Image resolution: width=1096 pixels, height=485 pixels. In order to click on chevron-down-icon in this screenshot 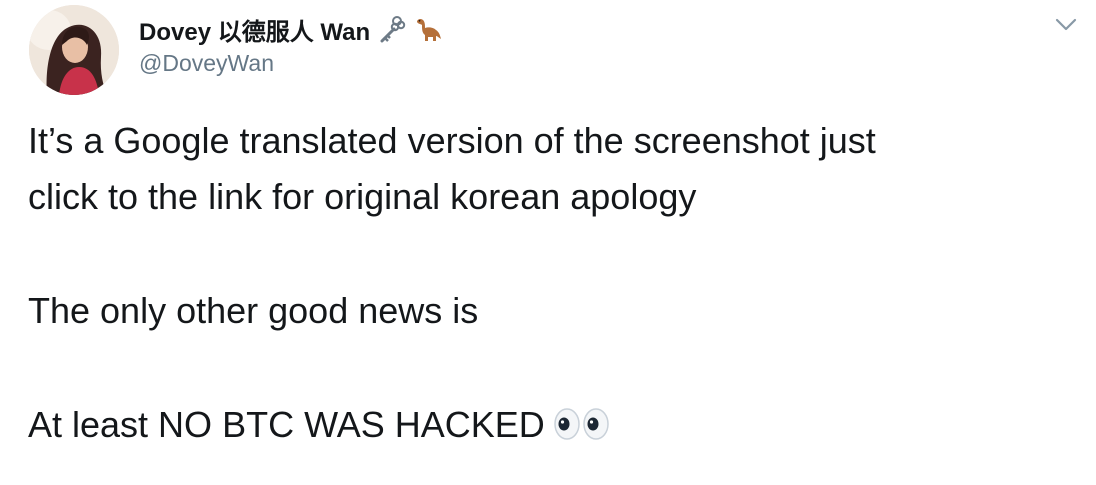, I will do `click(1066, 24)`.